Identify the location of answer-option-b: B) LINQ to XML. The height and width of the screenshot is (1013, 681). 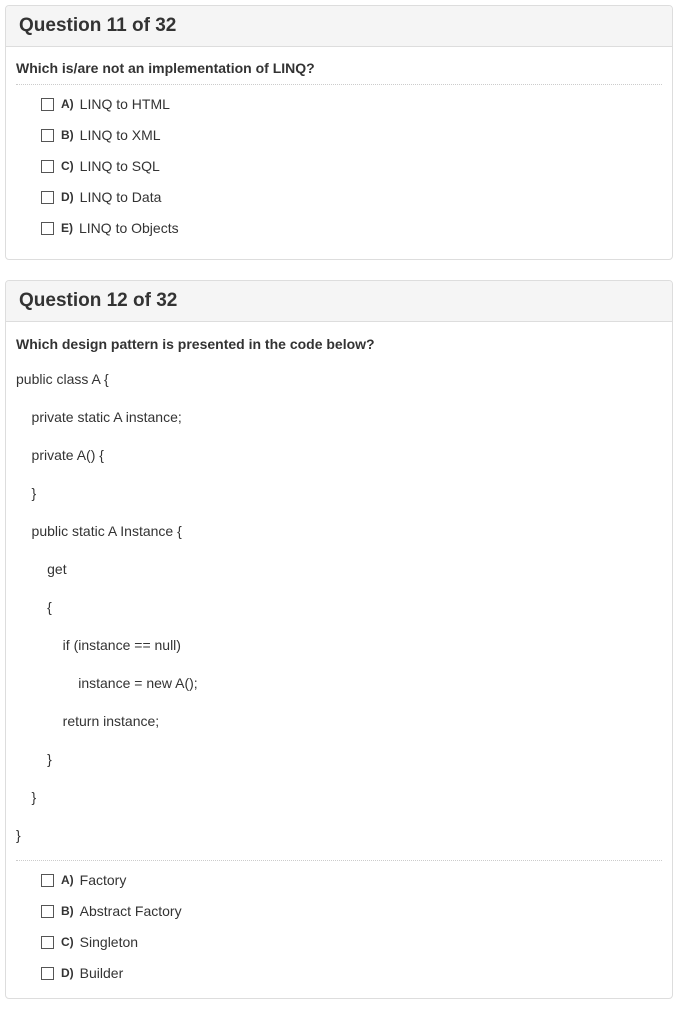
(351, 135).